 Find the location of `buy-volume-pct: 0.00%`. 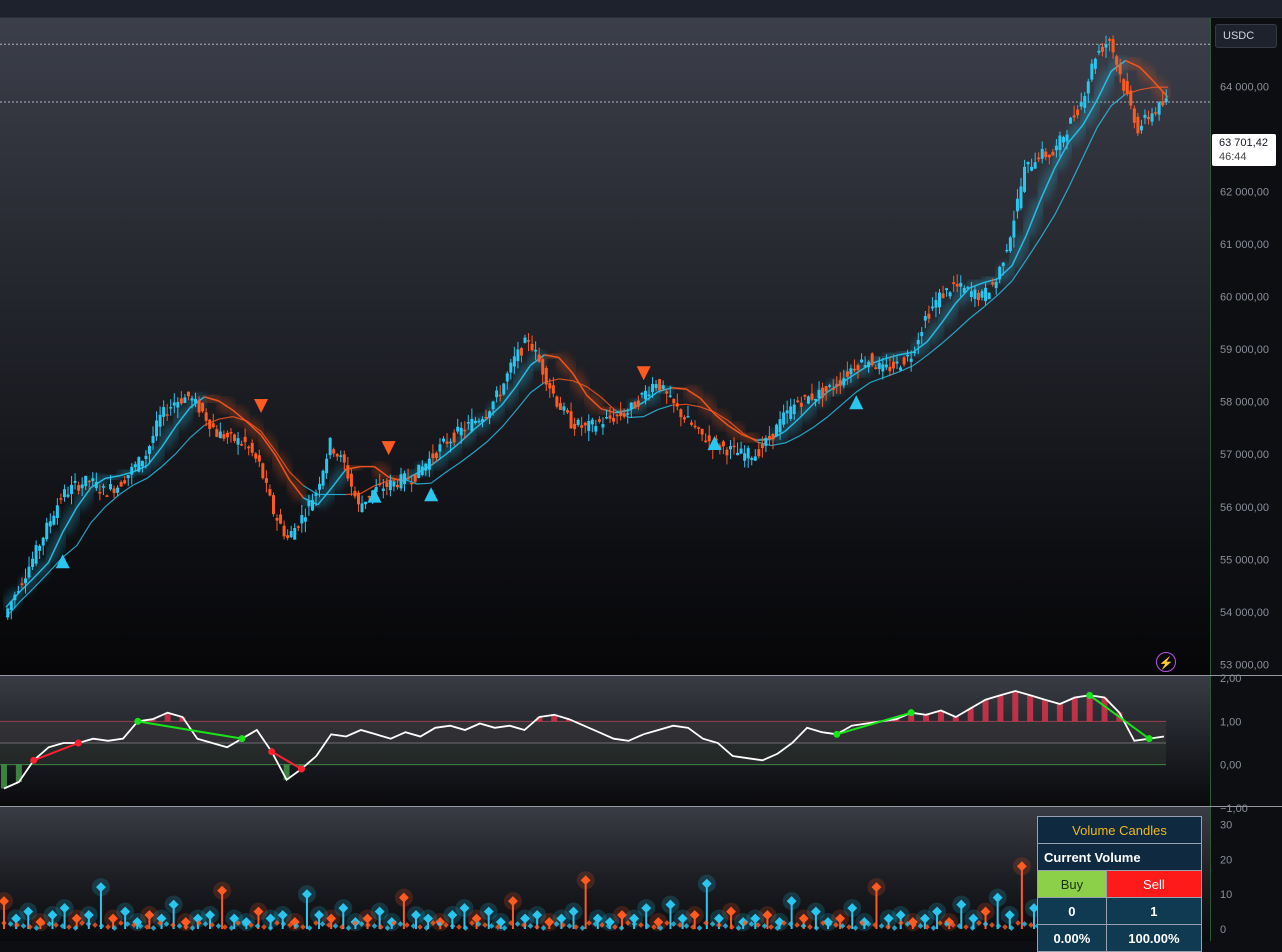

buy-volume-pct: 0.00% is located at coordinates (1072, 938).